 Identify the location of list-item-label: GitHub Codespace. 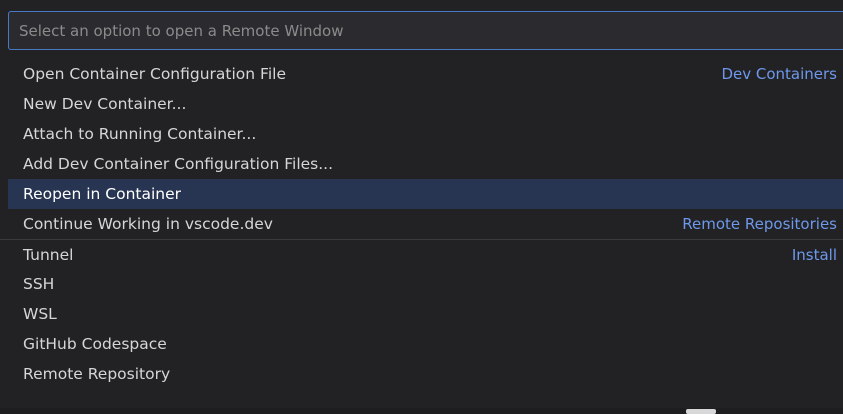
(95, 344).